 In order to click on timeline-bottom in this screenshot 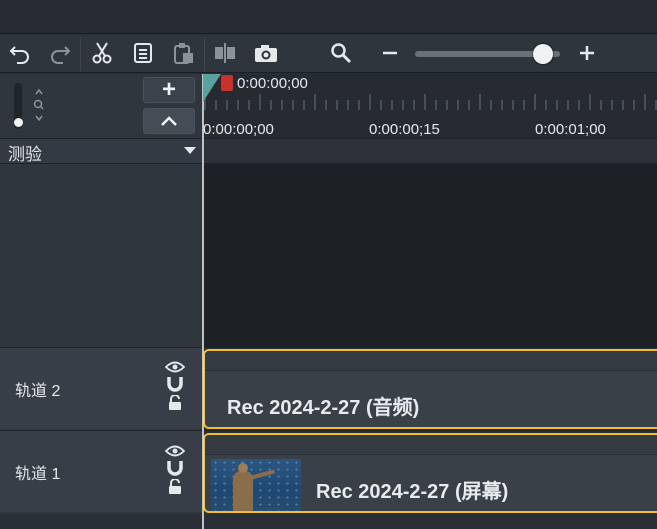, I will do `click(328, 521)`.